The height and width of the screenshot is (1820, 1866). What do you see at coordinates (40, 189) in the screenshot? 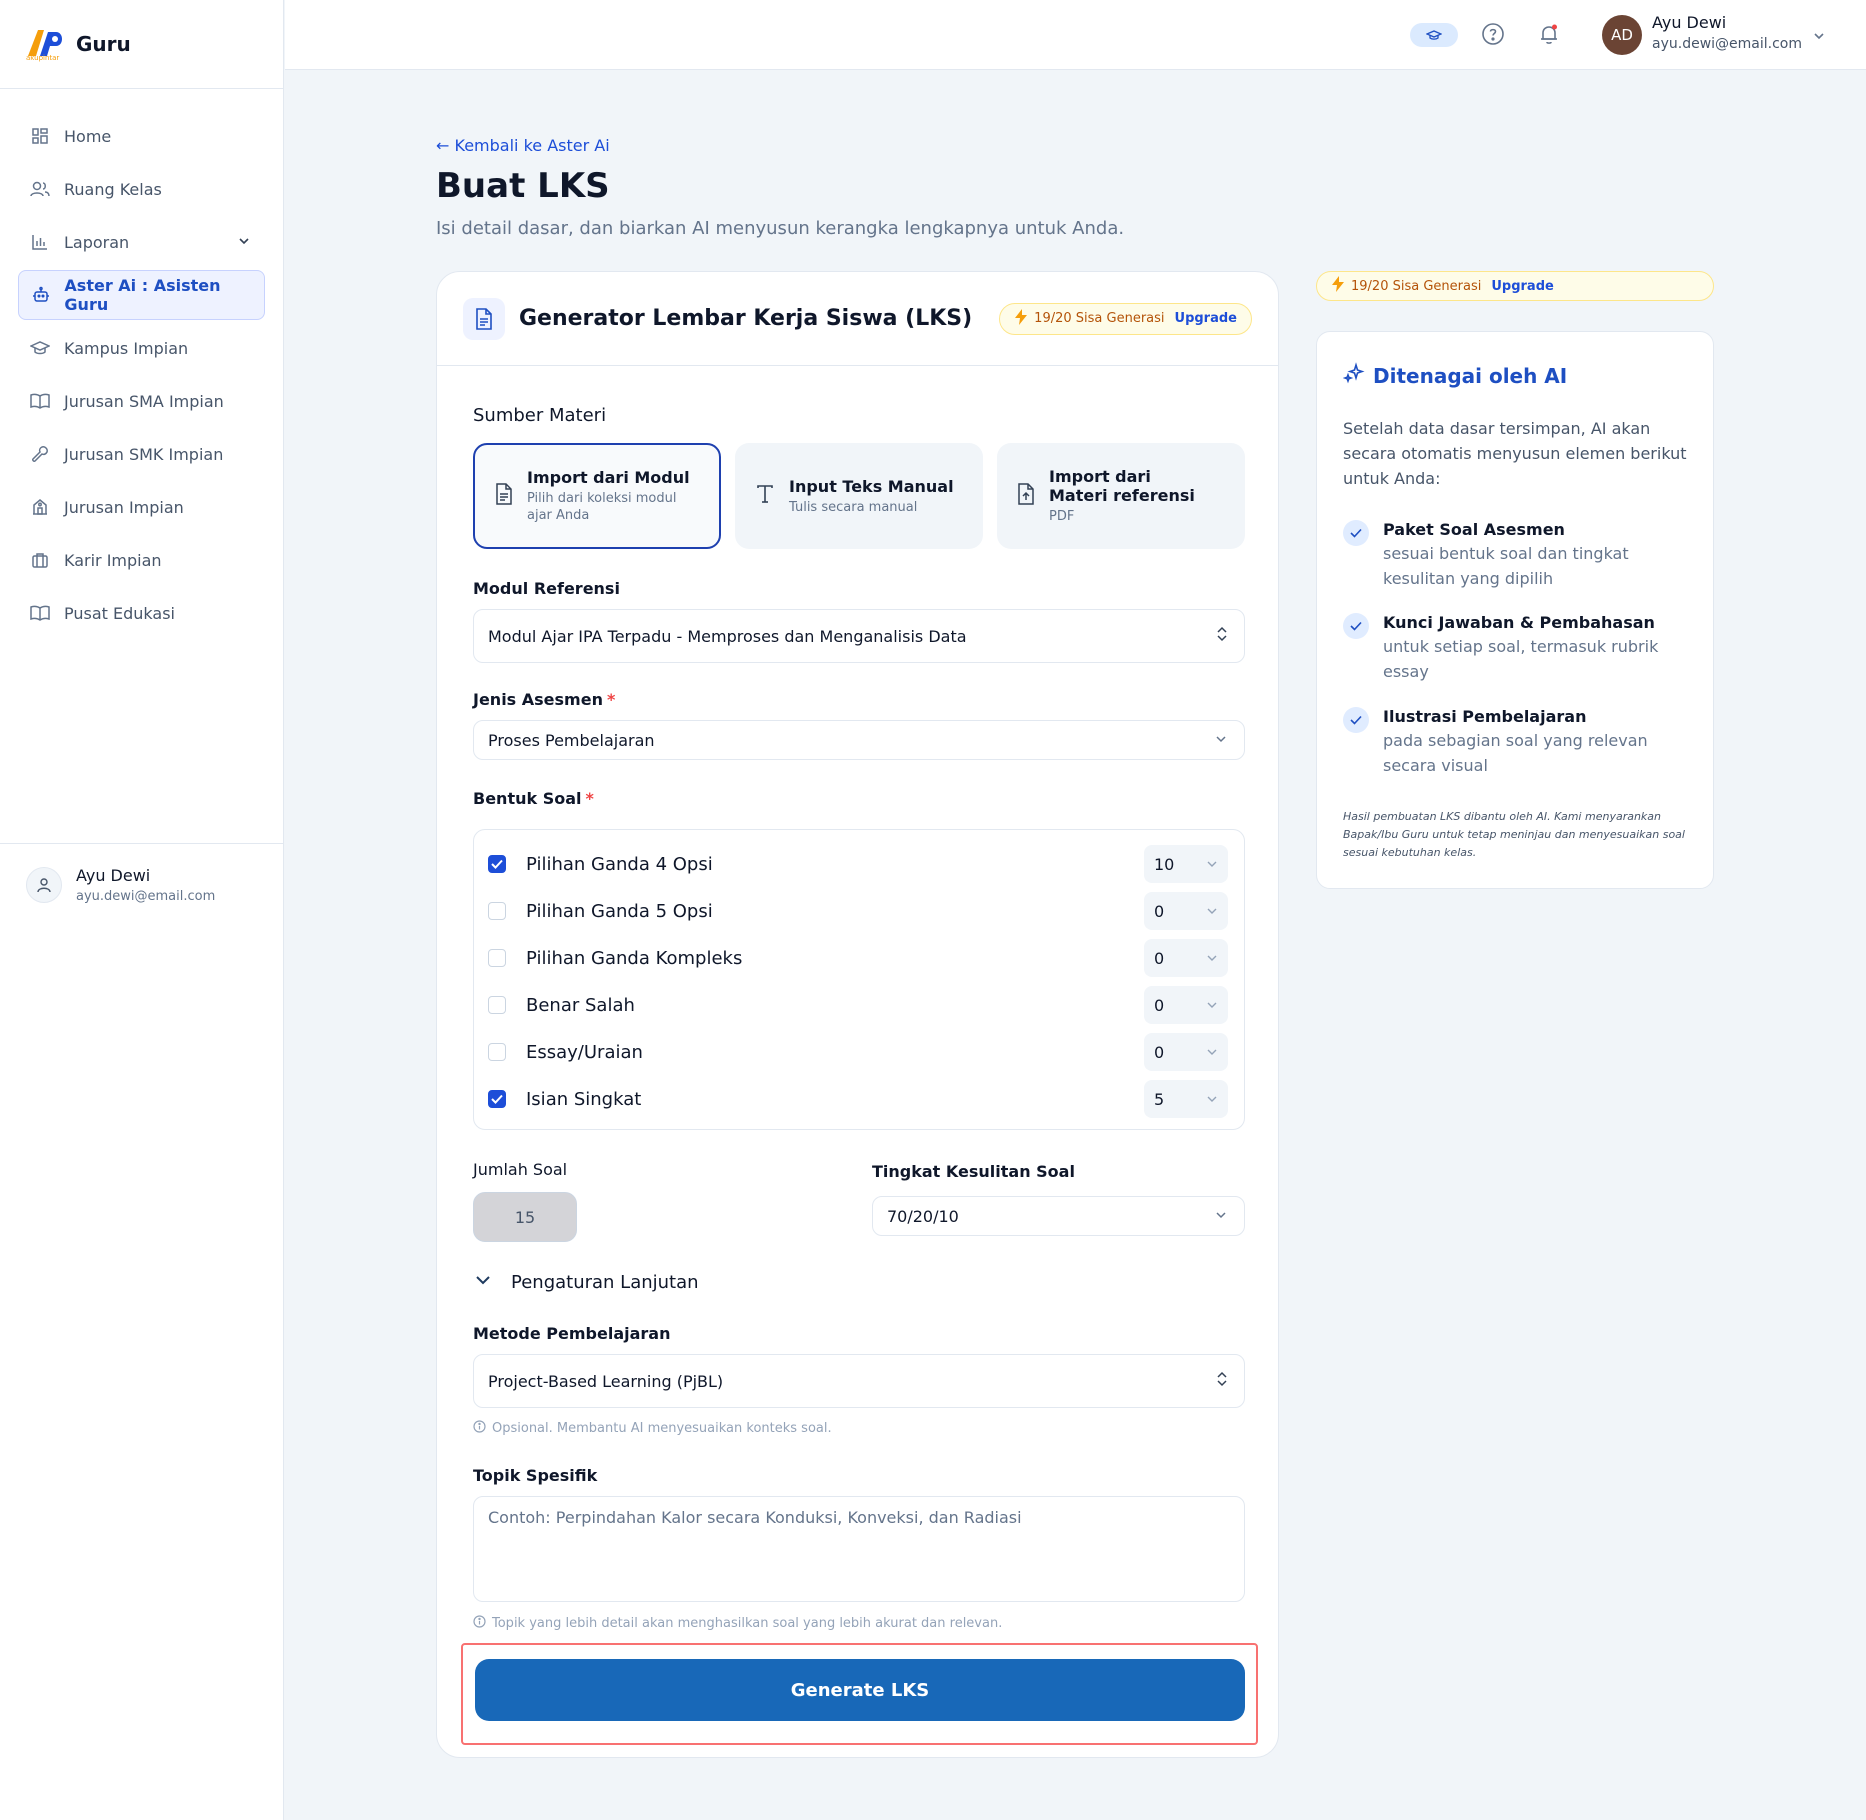
I see `users-icon` at bounding box center [40, 189].